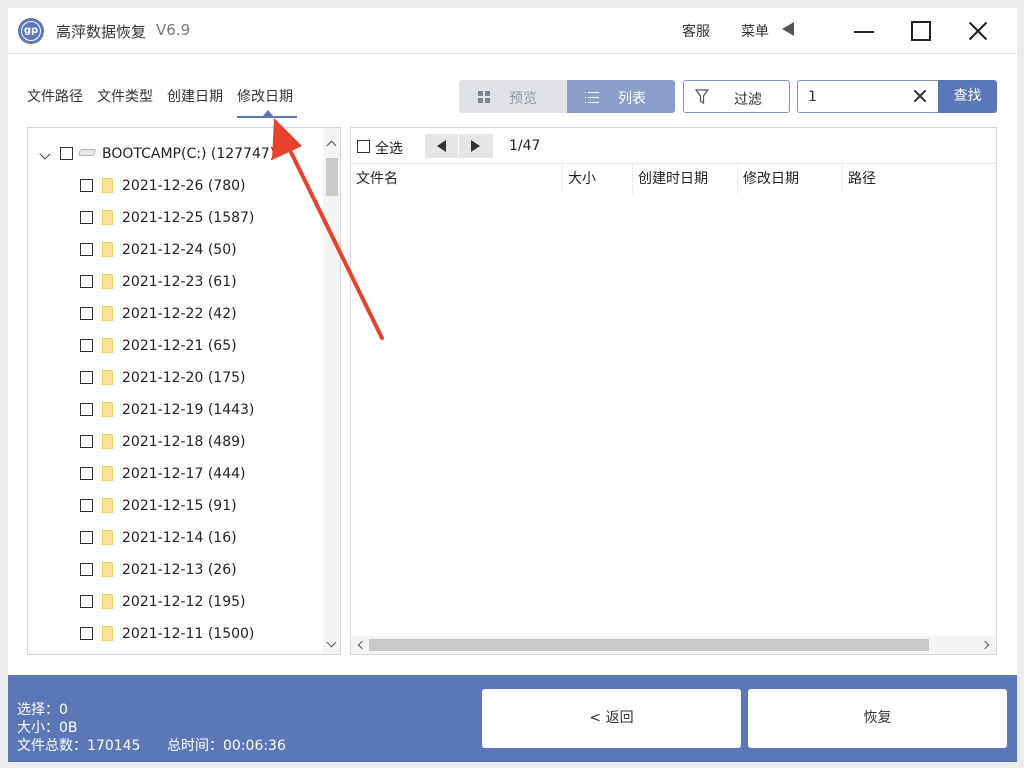  What do you see at coordinates (195, 96) in the screenshot?
I see `tab-created-date: 创建日期` at bounding box center [195, 96].